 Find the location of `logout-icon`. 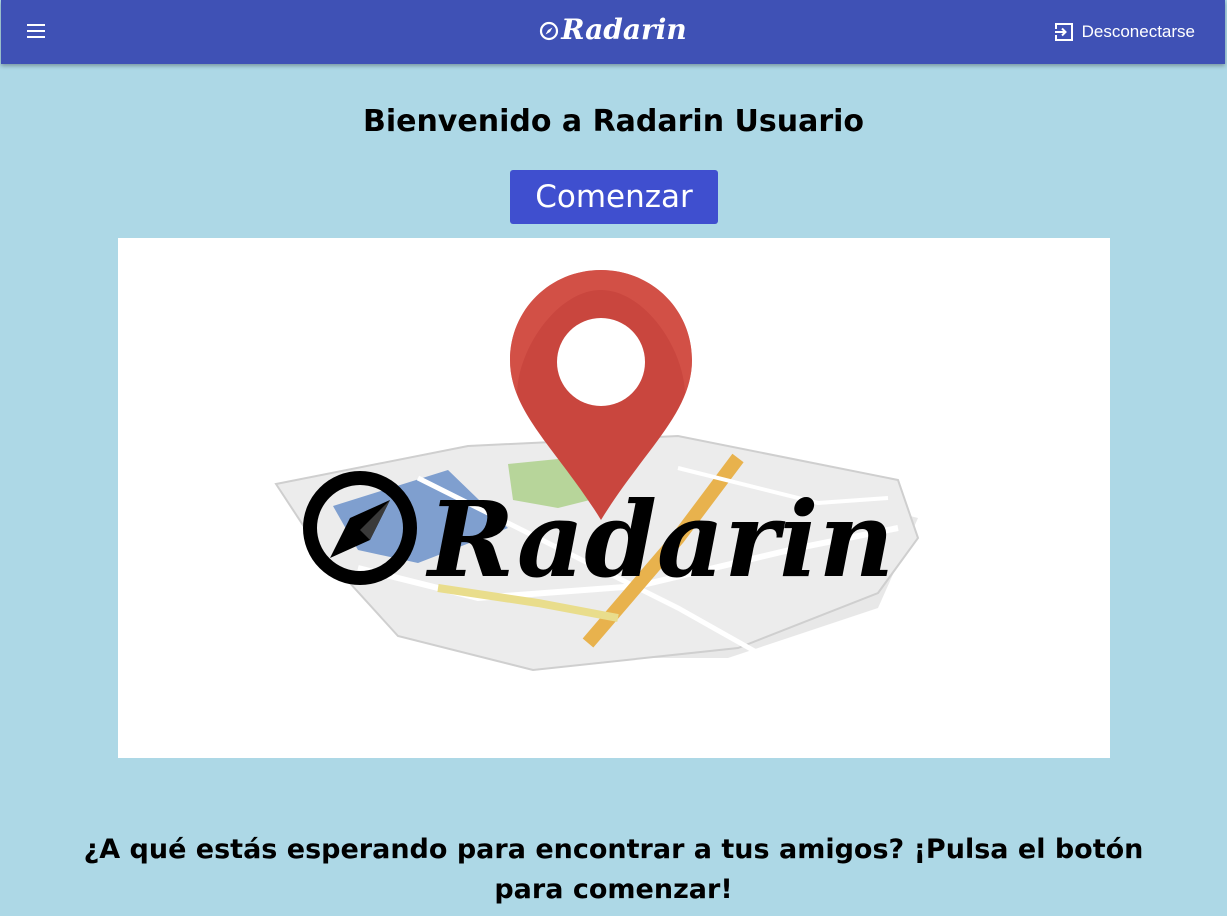

logout-icon is located at coordinates (1063, 32).